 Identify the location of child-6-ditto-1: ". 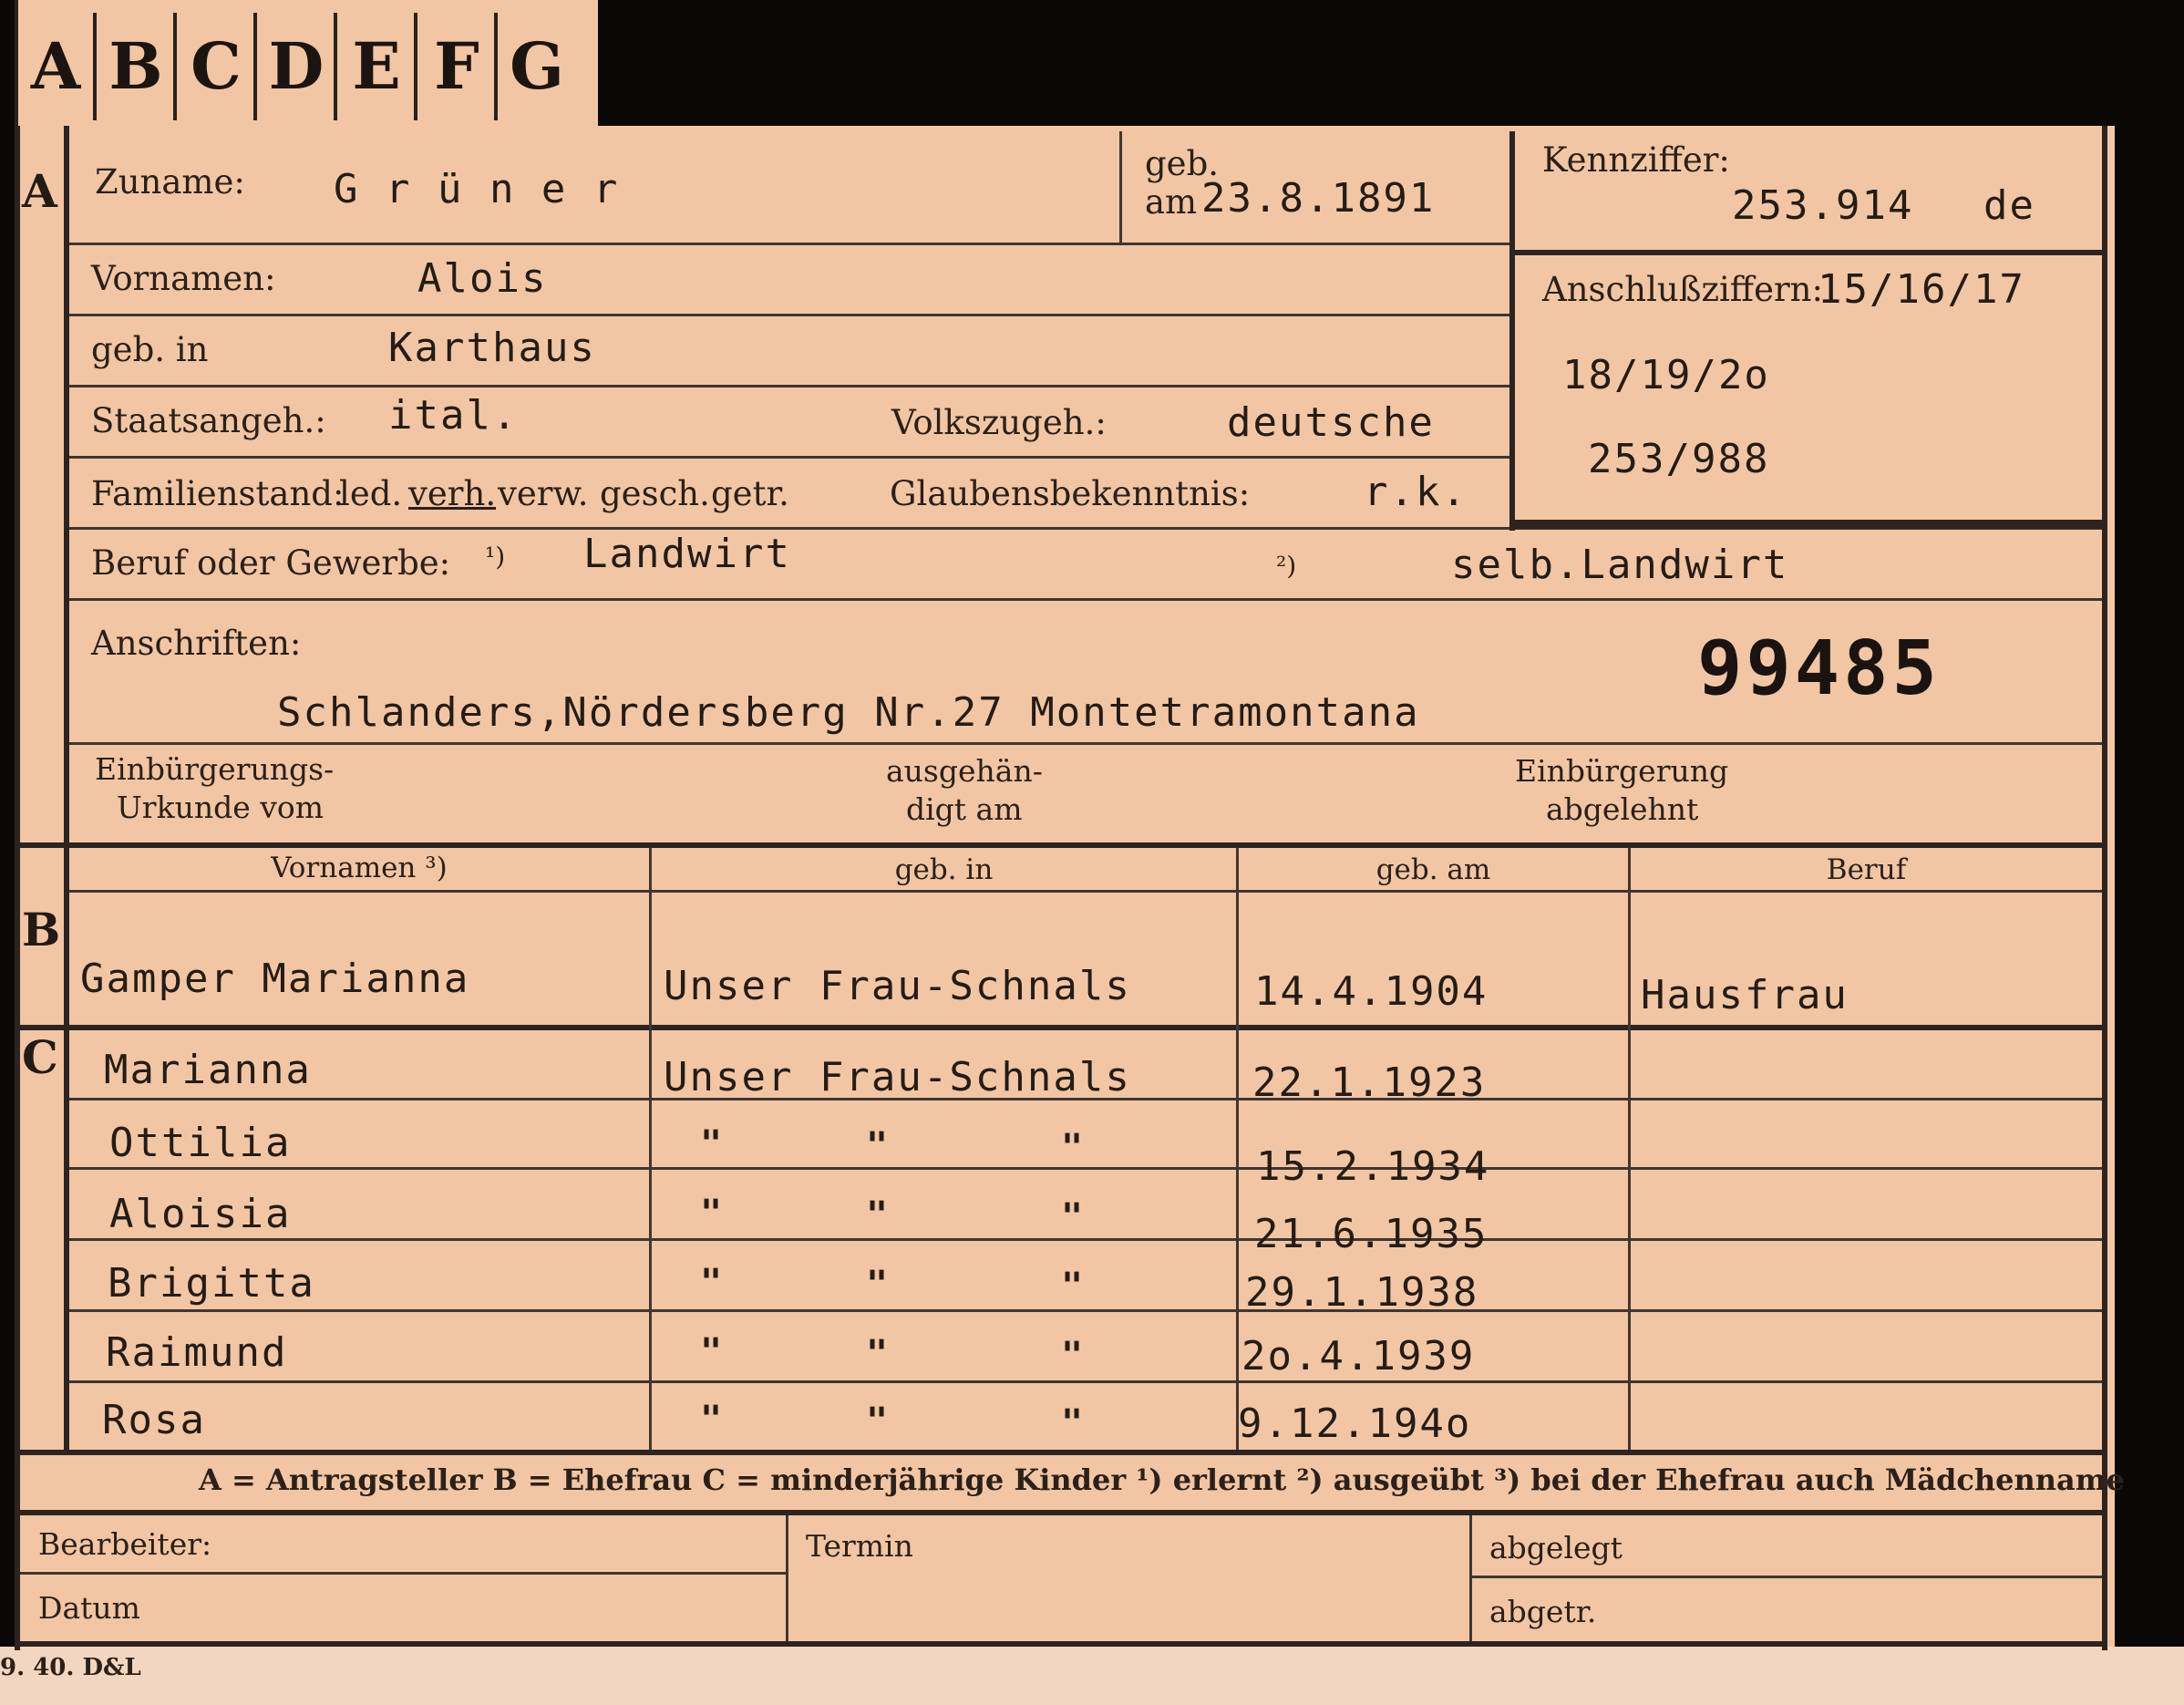
(712, 1420).